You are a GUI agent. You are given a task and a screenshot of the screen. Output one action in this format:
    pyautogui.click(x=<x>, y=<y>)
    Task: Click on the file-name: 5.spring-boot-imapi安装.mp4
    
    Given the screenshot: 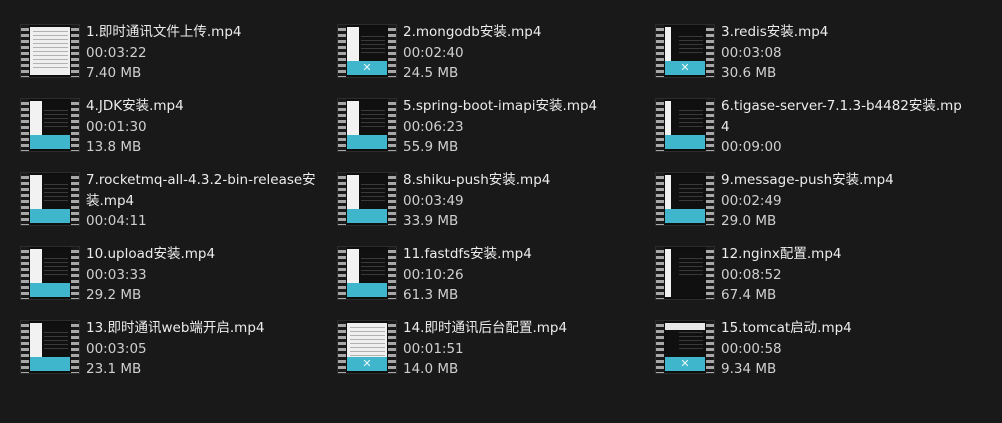 What is the action you would take?
    pyautogui.click(x=500, y=106)
    